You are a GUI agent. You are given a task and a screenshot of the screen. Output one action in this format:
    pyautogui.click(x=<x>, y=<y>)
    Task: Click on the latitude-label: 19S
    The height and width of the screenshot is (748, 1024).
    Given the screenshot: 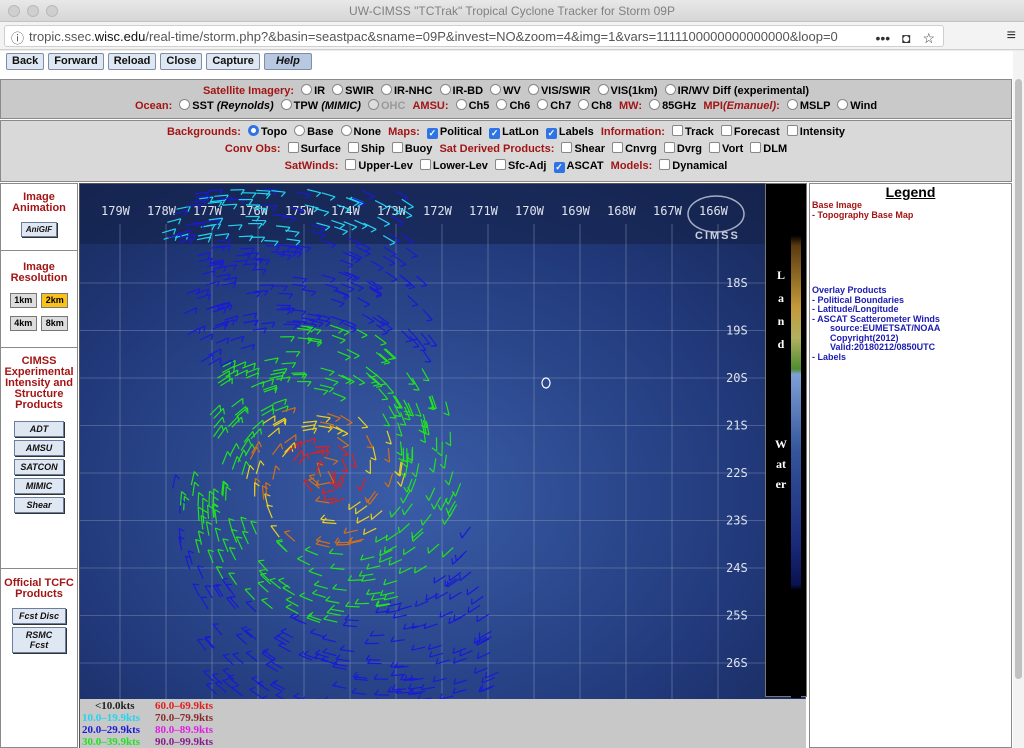 What is the action you would take?
    pyautogui.click(x=737, y=331)
    